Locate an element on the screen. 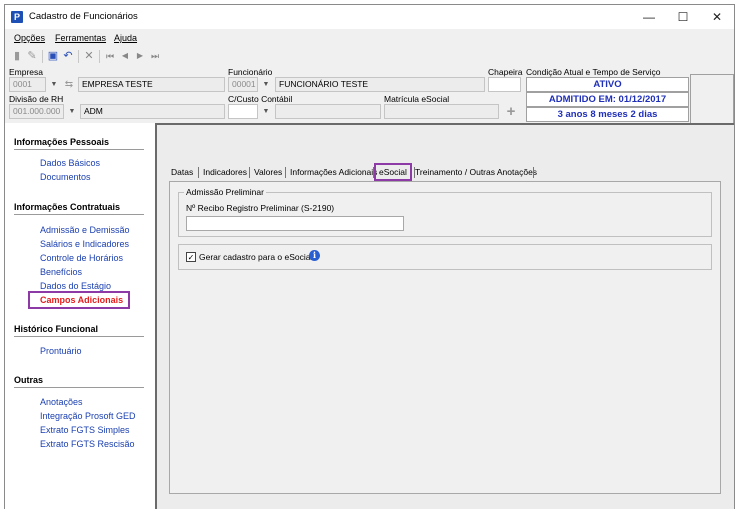 Image resolution: width=739 pixels, height=512 pixels. first-record-icon: ⏮ is located at coordinates (110, 56).